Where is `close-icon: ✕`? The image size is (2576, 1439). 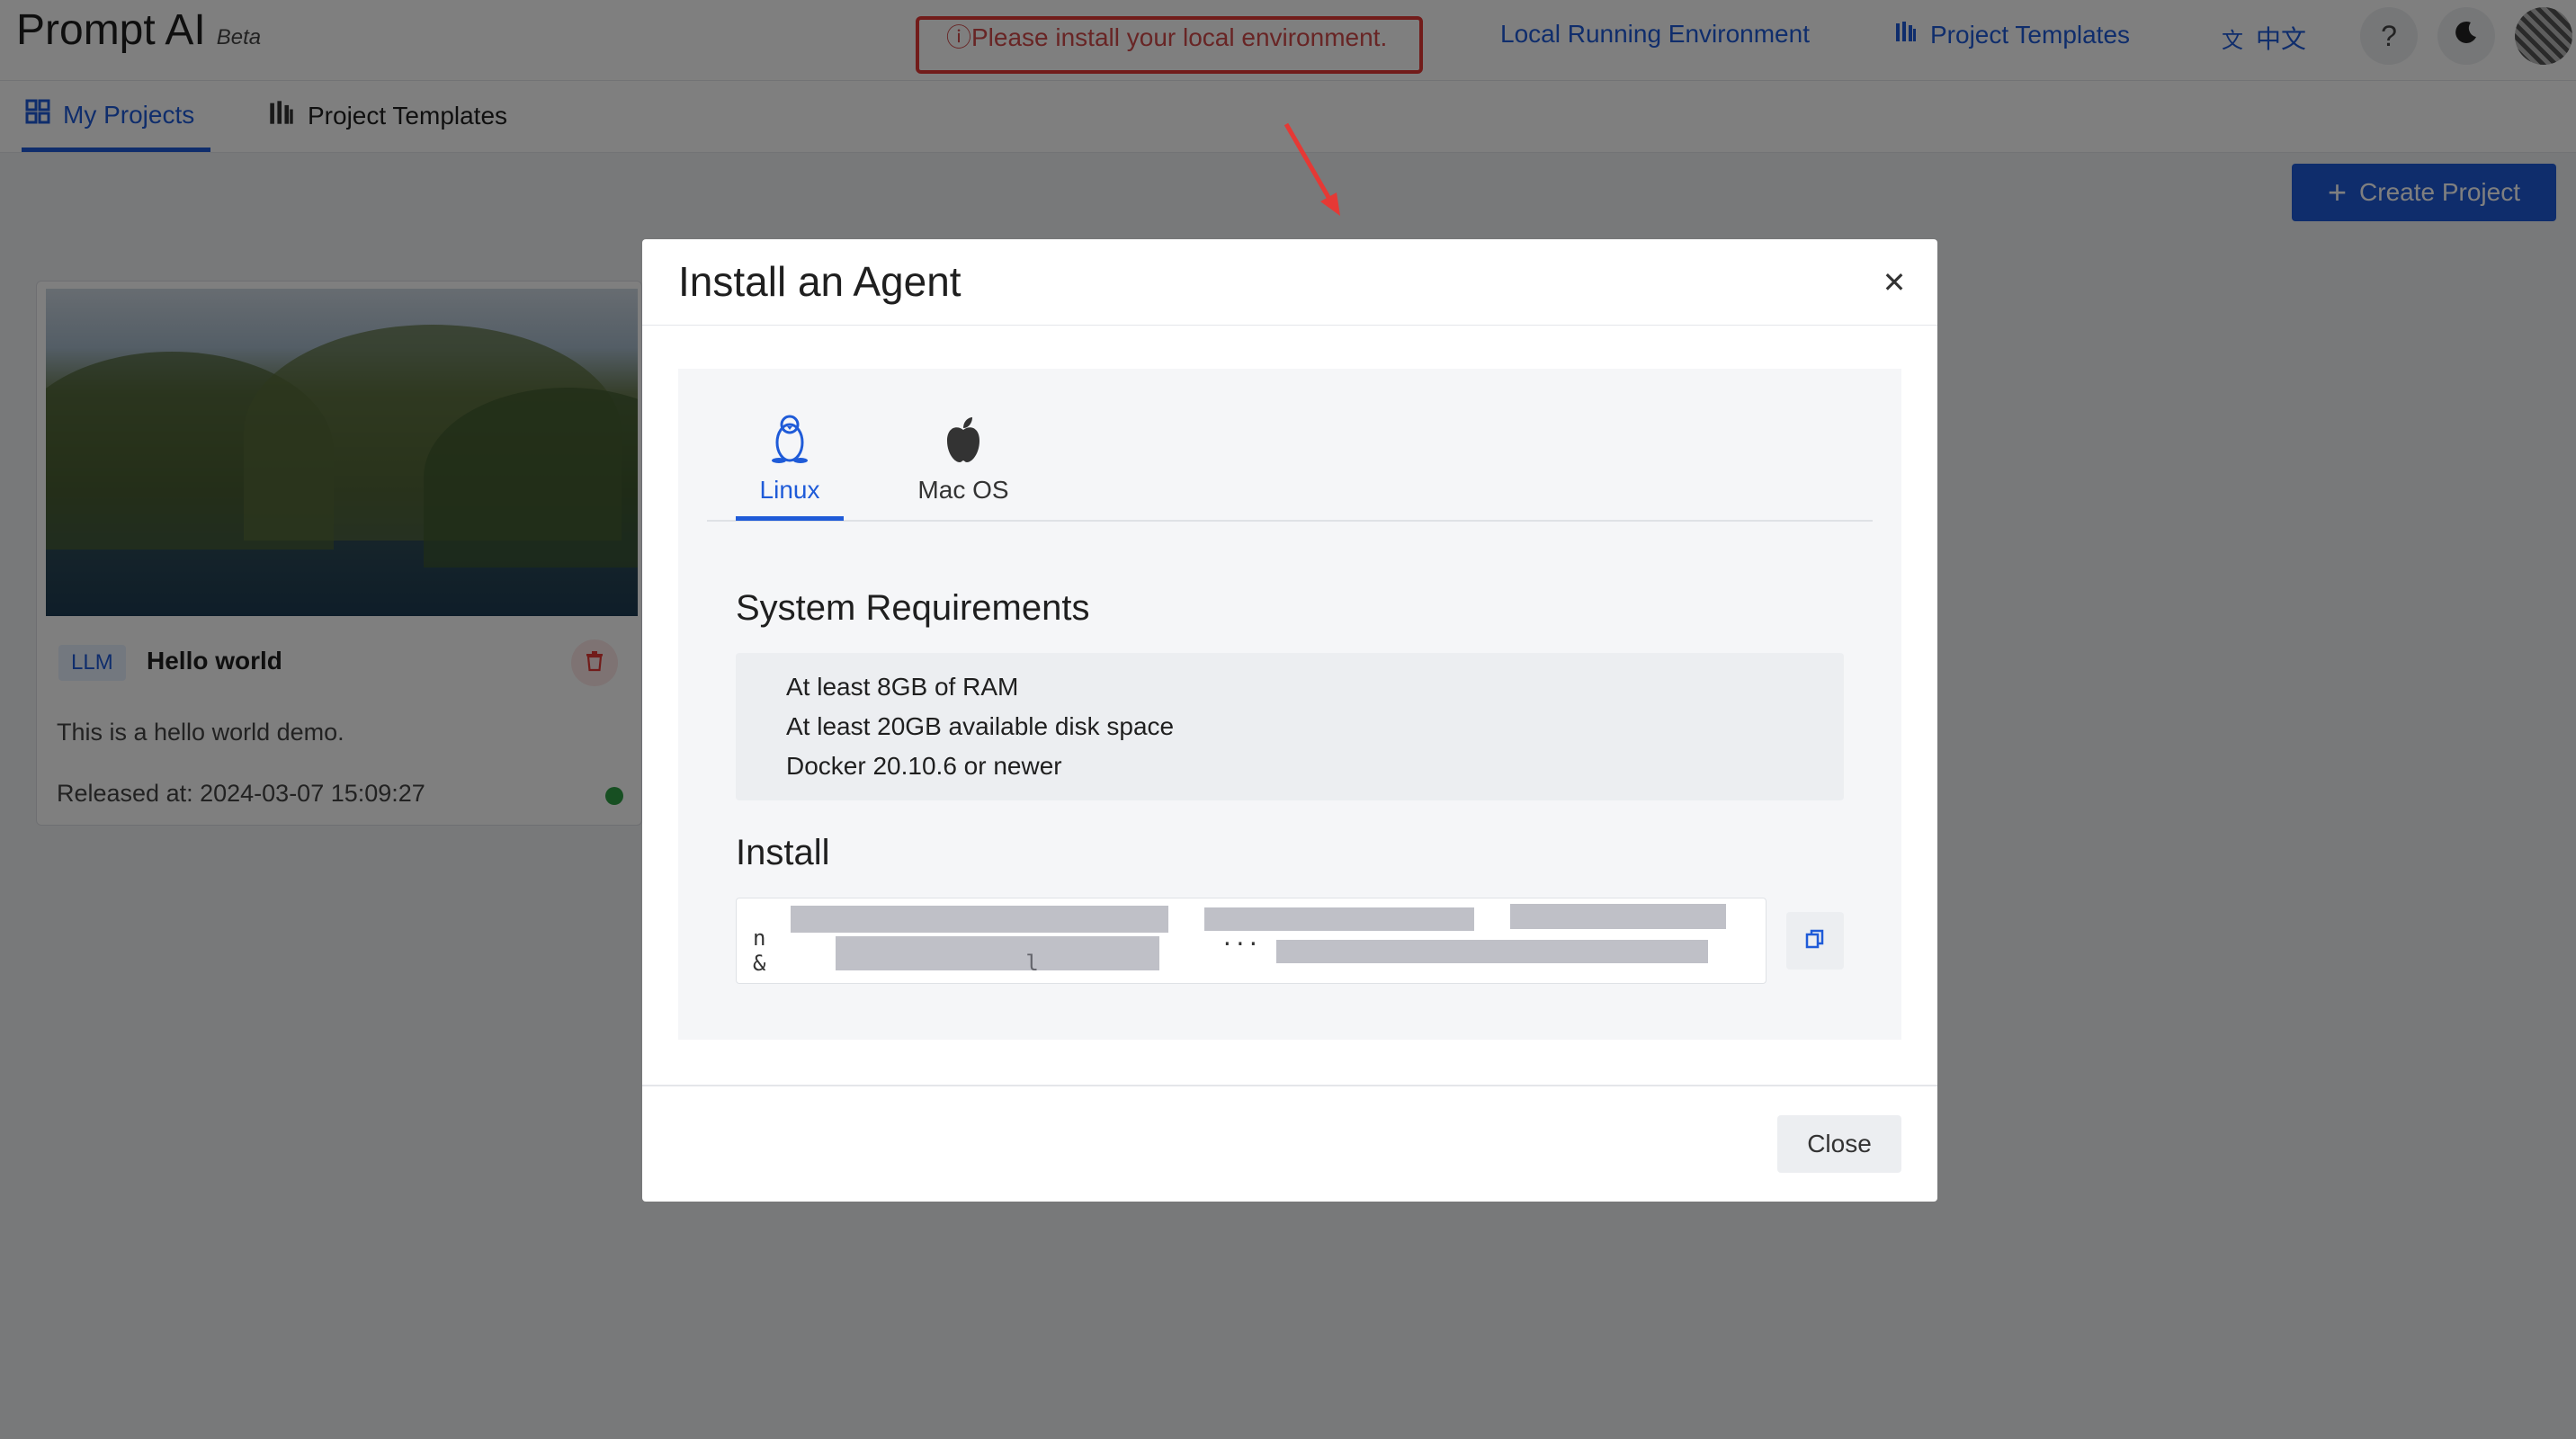 close-icon: ✕ is located at coordinates (1894, 282).